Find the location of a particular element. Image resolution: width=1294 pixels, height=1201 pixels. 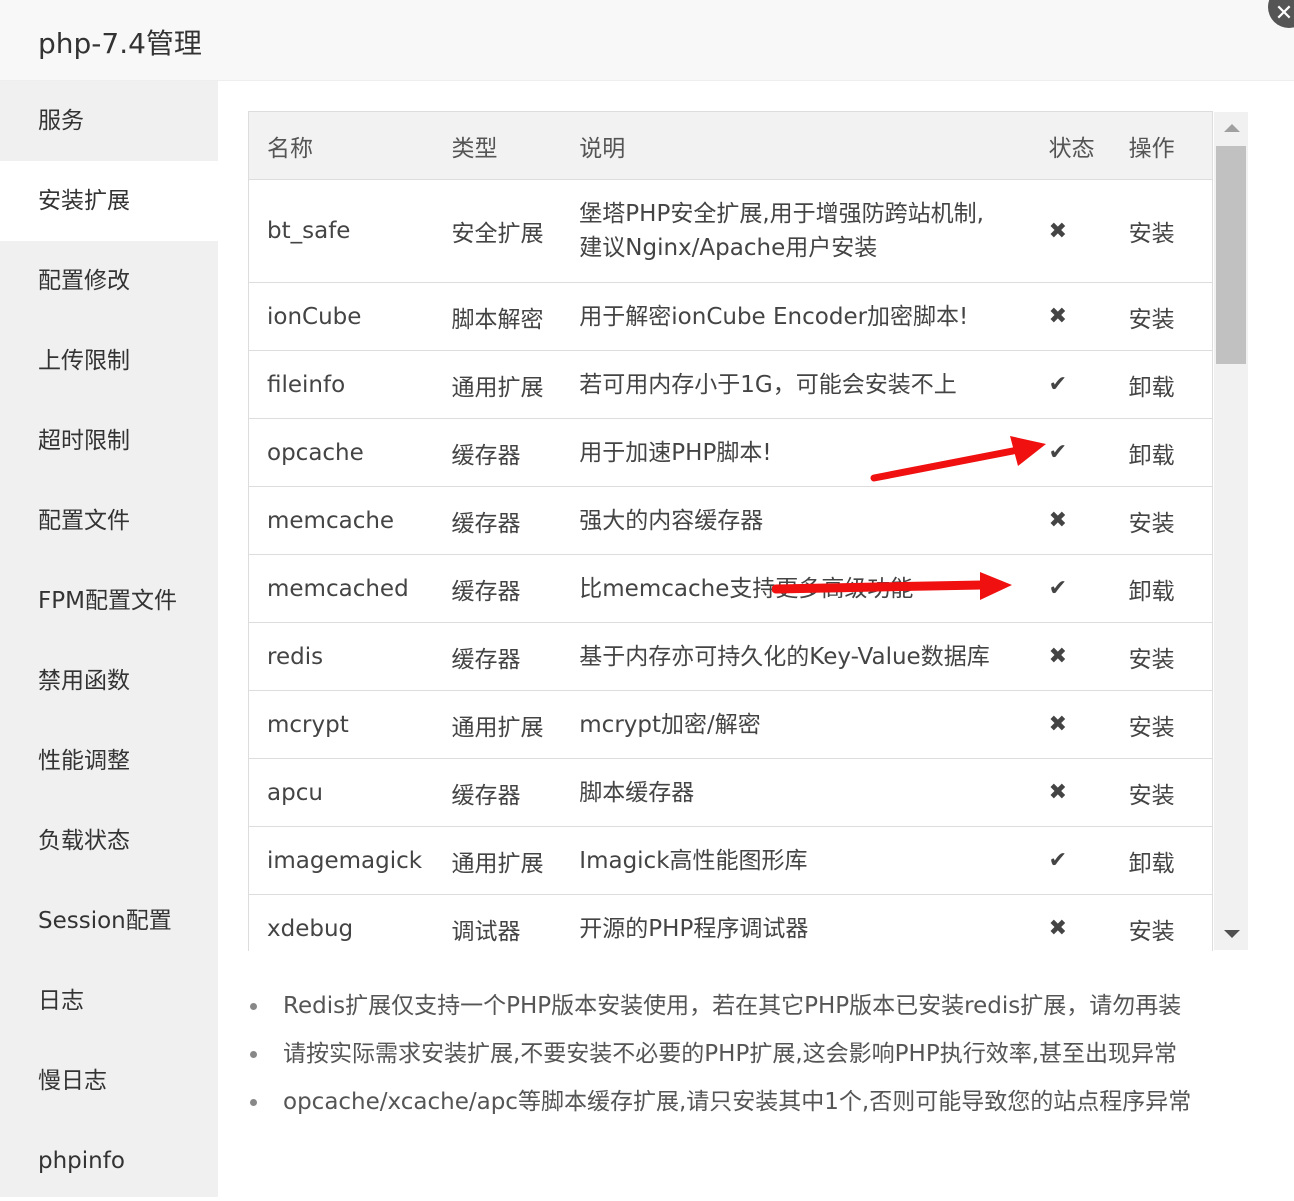

ext-type: 安全扩展 is located at coordinates (497, 231).